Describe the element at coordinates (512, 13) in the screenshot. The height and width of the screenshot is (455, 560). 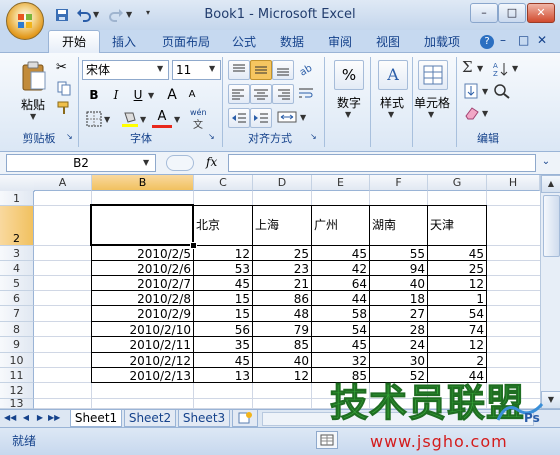
I see `maximize-button: □` at that location.